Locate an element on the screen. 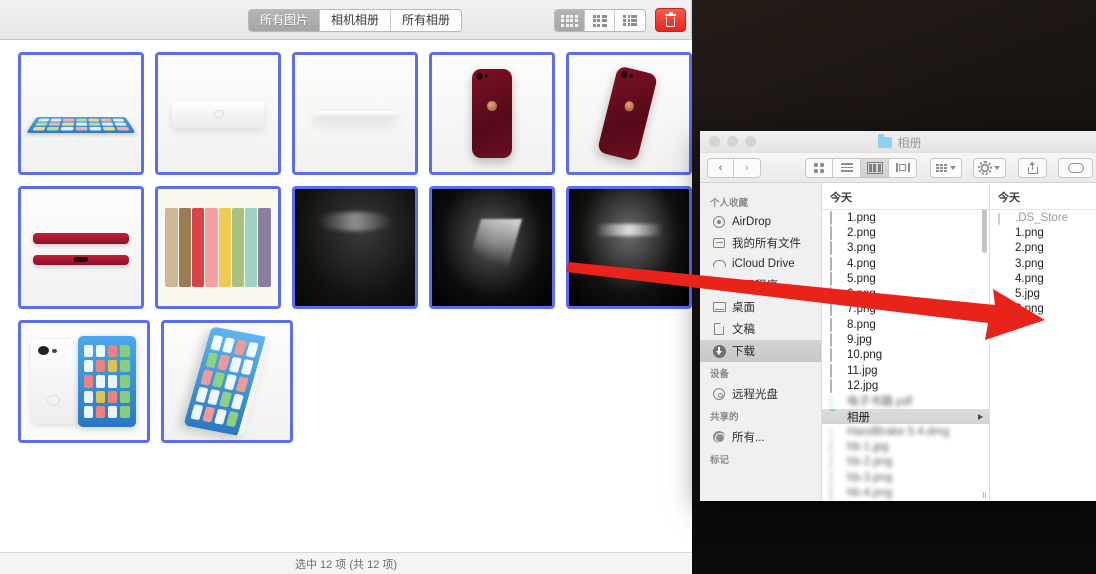 The width and height of the screenshot is (1096, 574). list-view-button is located at coordinates (847, 167).